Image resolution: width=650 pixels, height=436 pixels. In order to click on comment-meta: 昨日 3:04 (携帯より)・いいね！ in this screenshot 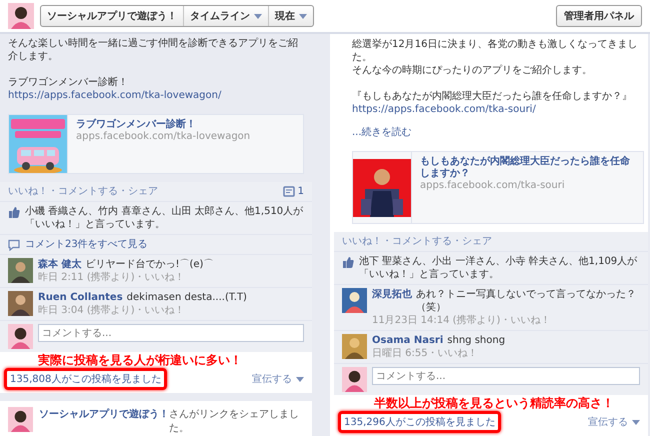, I will do `click(112, 310)`.